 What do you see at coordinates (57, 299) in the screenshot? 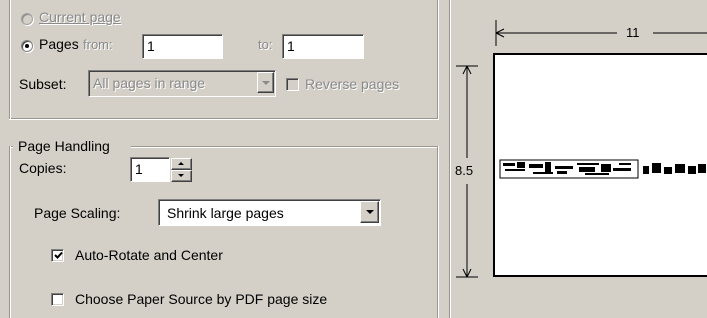
I see `paper-source-checkbox` at bounding box center [57, 299].